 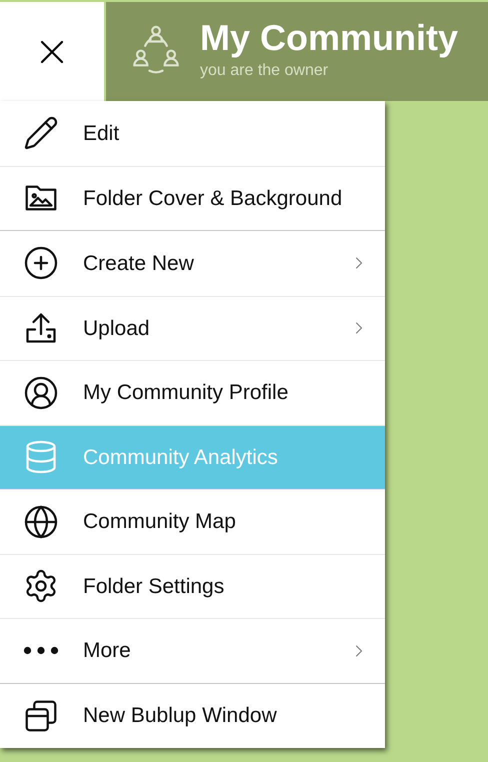 What do you see at coordinates (41, 651) in the screenshot?
I see `more-icon` at bounding box center [41, 651].